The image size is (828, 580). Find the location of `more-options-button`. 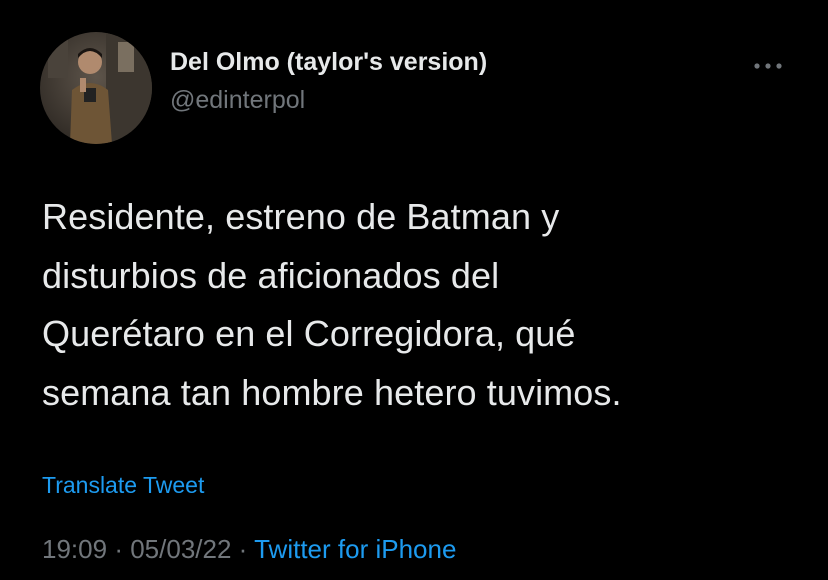

more-options-button is located at coordinates (768, 66).